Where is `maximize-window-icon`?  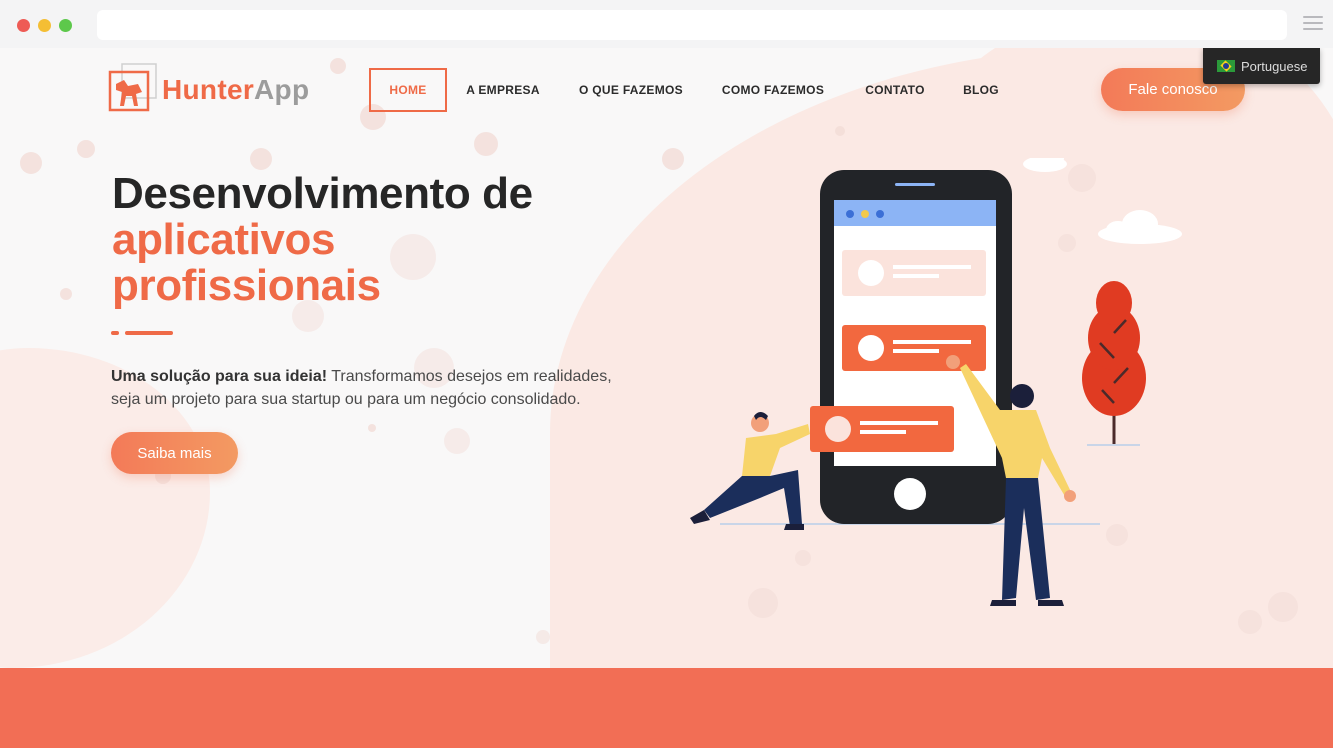
maximize-window-icon is located at coordinates (65, 25).